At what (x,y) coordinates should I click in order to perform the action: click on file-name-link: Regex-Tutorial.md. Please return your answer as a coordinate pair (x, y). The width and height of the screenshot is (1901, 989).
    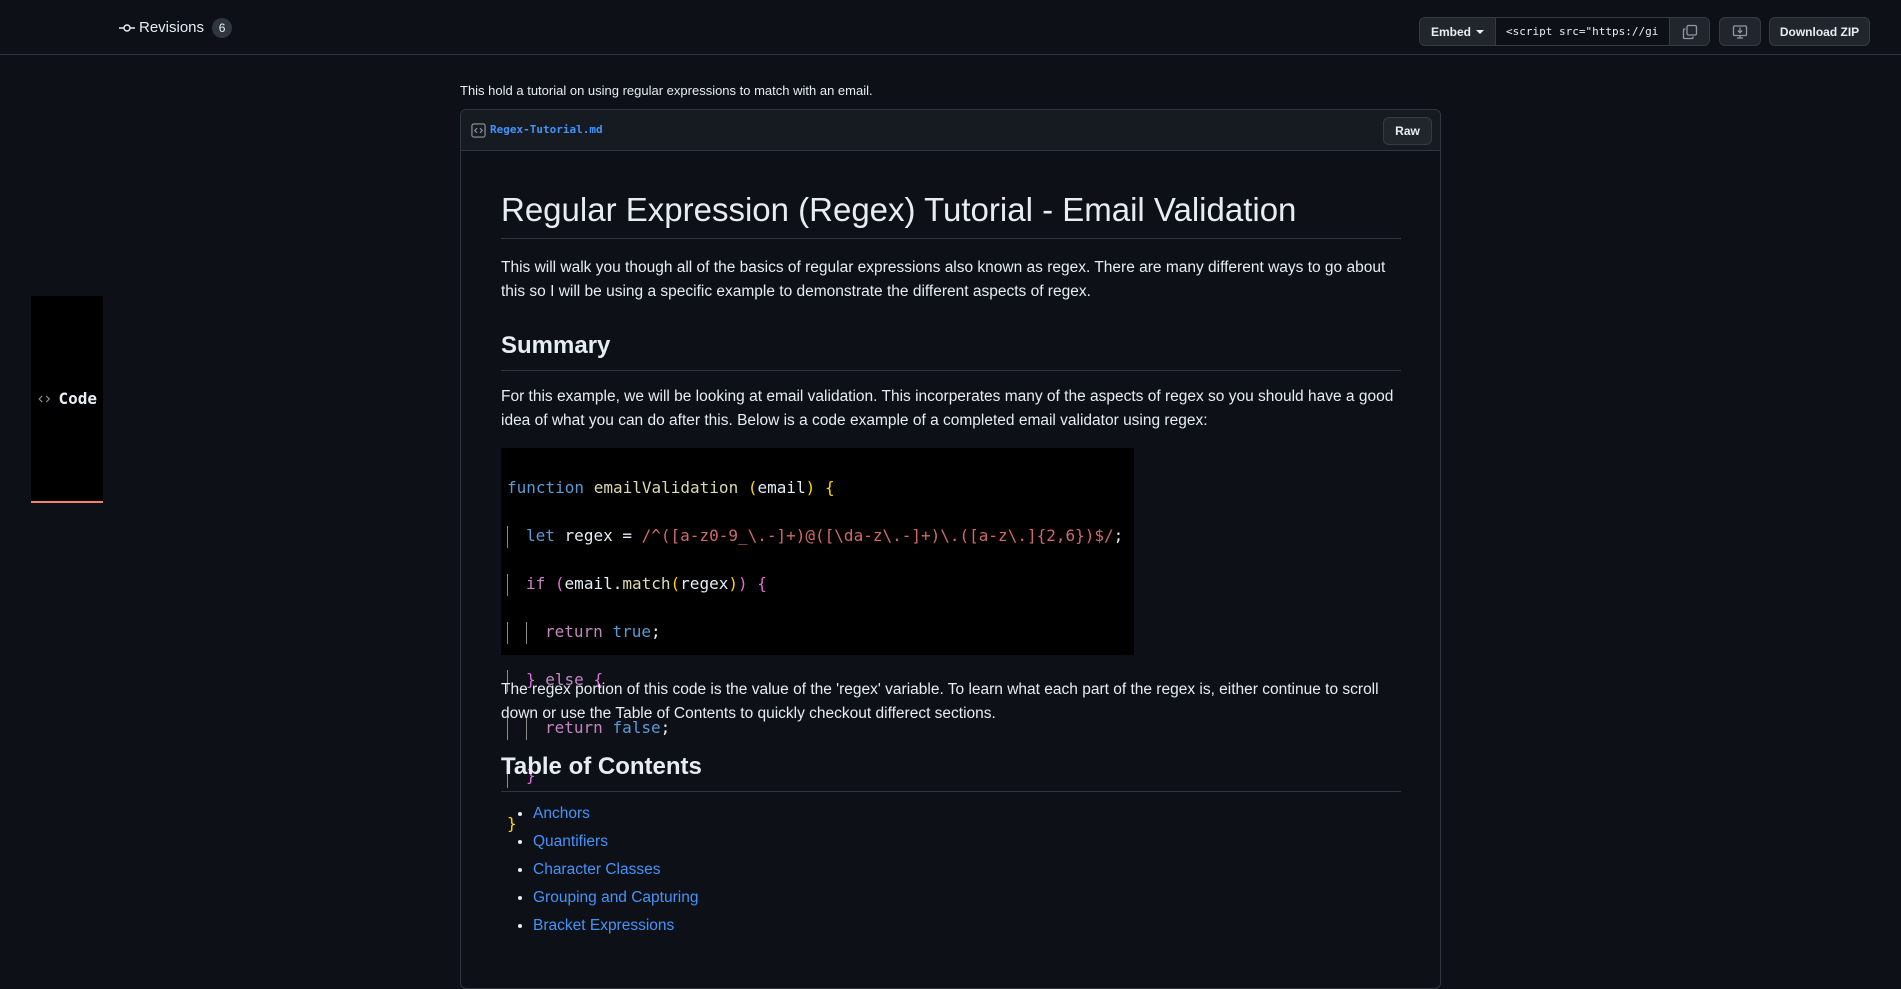
    Looking at the image, I should click on (546, 129).